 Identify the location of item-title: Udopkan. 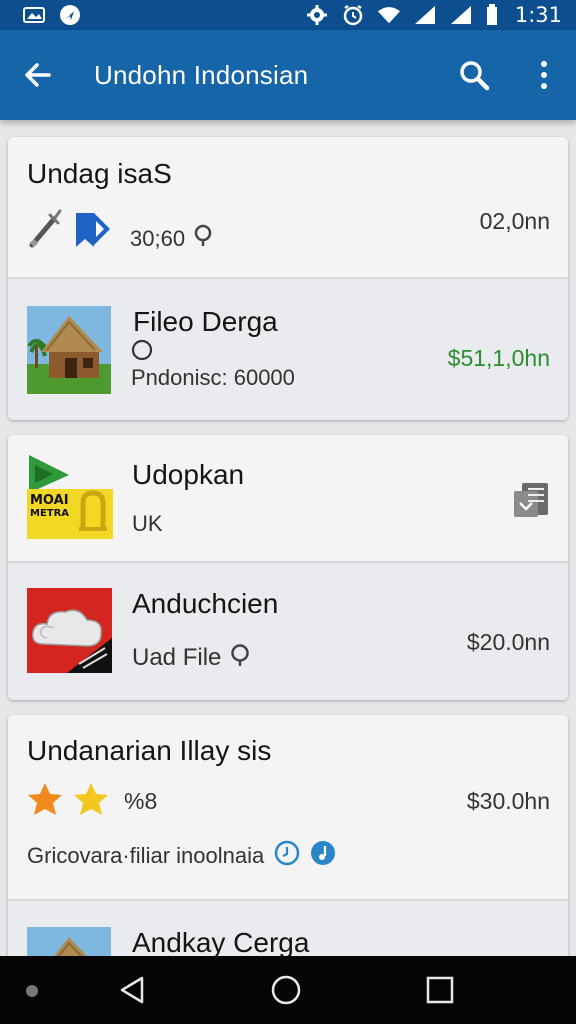
(188, 474).